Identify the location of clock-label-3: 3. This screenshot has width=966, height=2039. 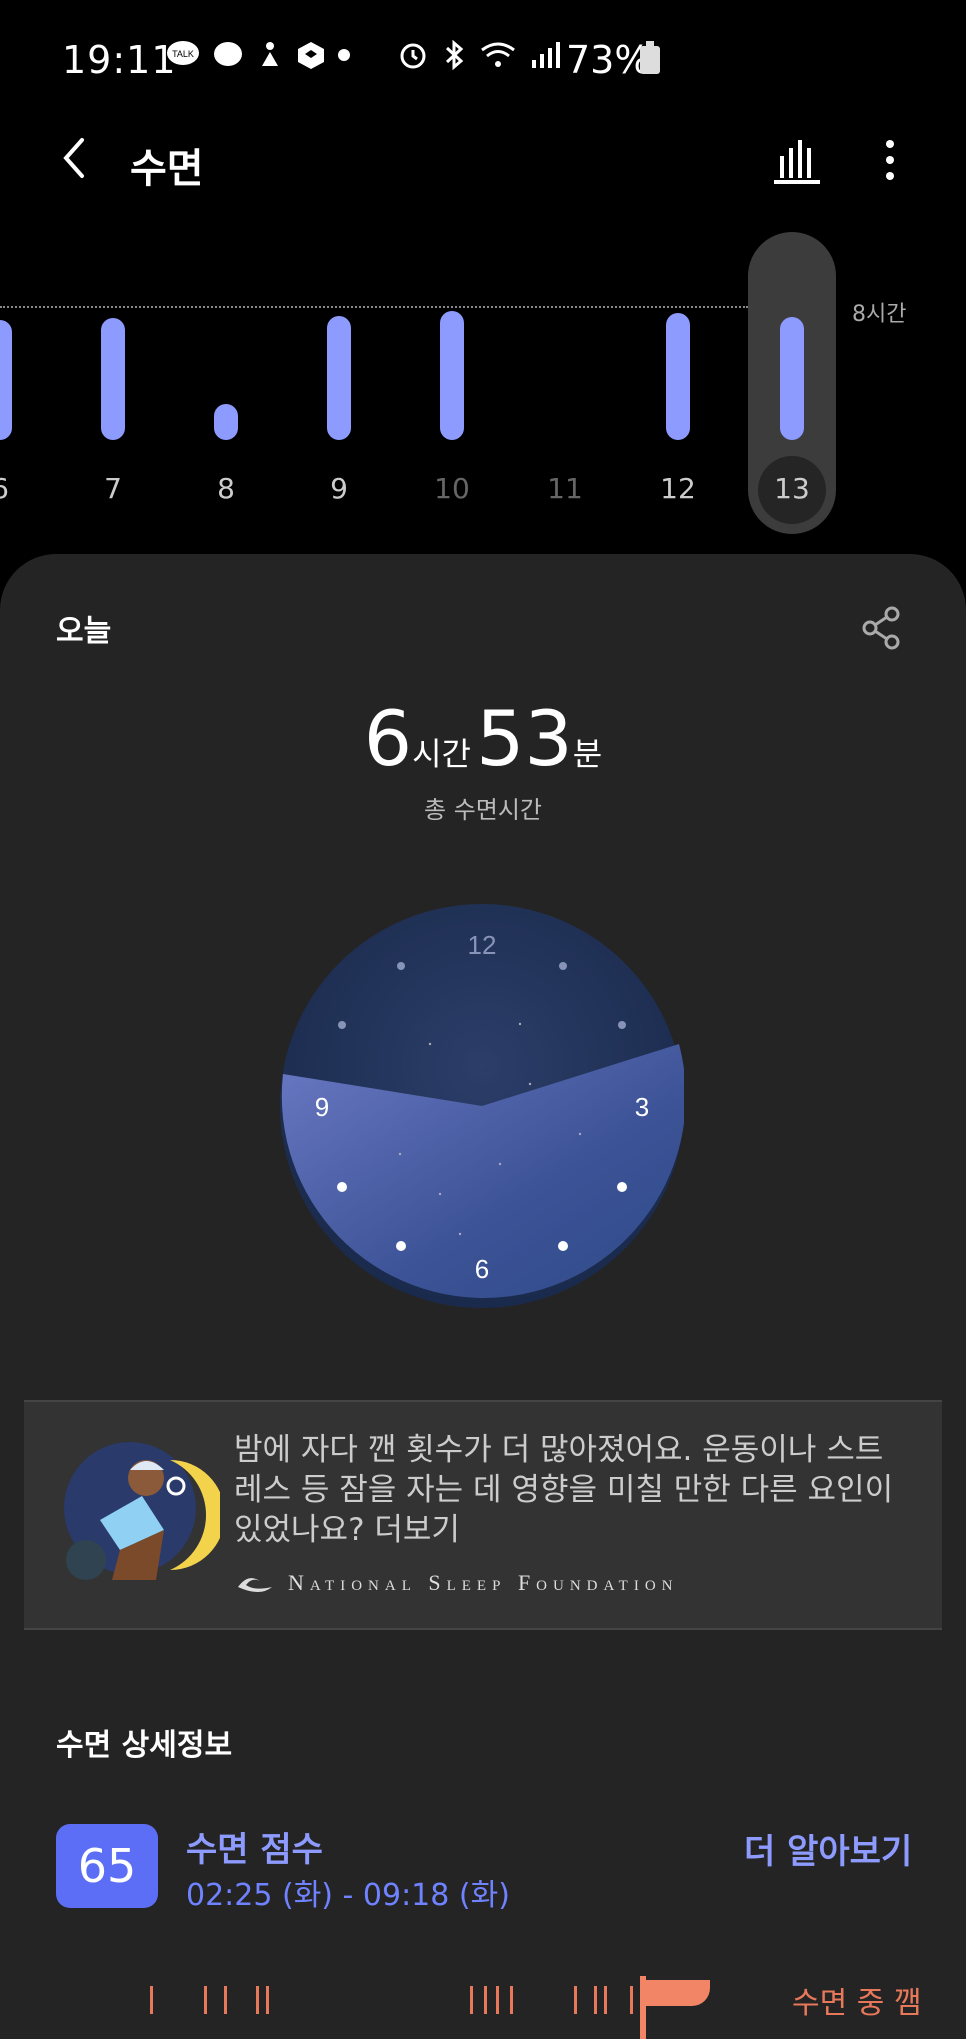
(642, 1107).